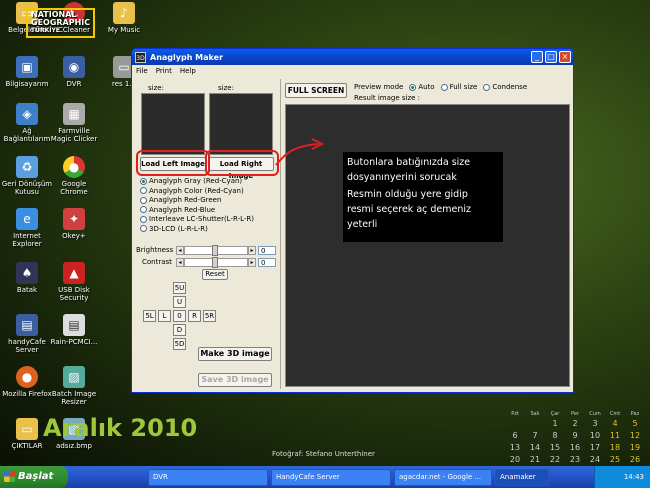 This screenshot has width=650, height=488. Describe the element at coordinates (362, 224) in the screenshot. I see `note-line: yeterli` at that location.